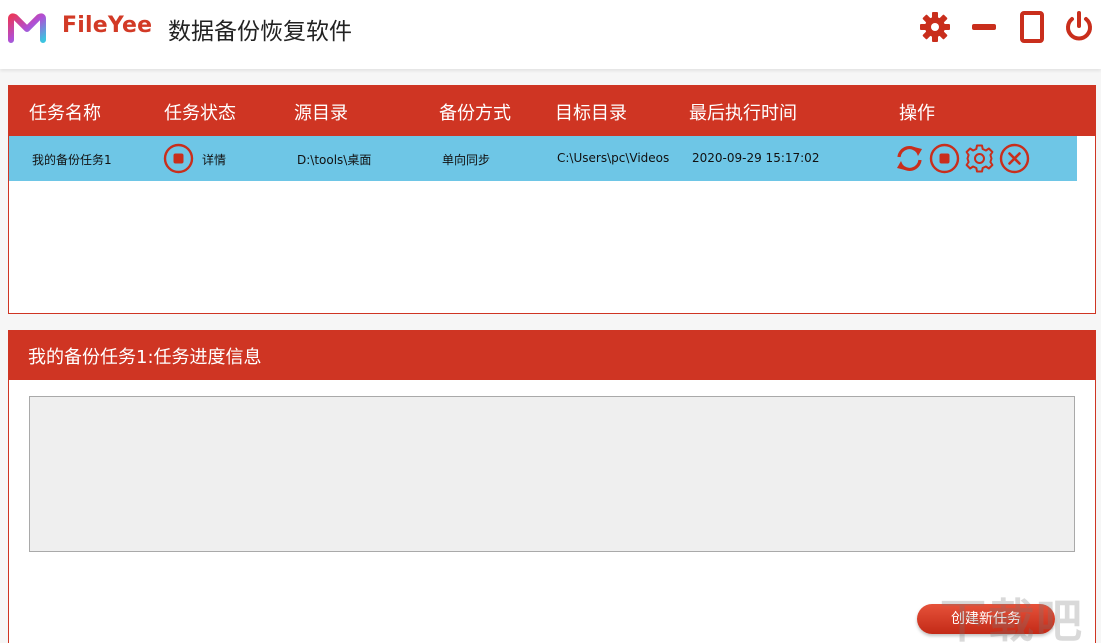 Image resolution: width=1101 pixels, height=643 pixels. Describe the element at coordinates (200, 113) in the screenshot. I see `column-header-status: 任务状态` at that location.